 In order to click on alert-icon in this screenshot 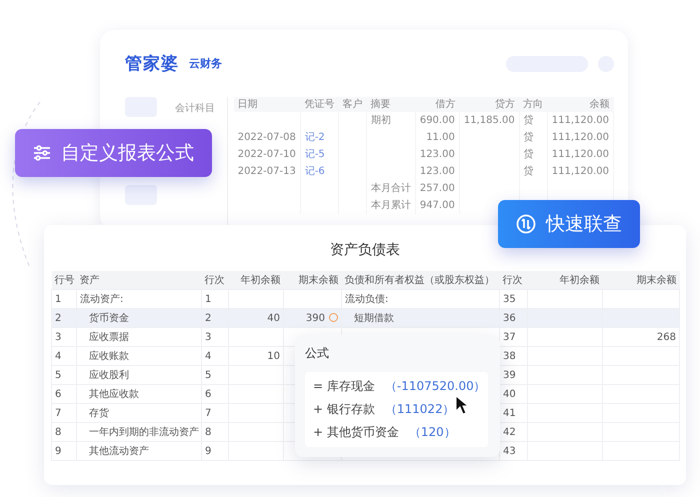, I will do `click(333, 317)`.